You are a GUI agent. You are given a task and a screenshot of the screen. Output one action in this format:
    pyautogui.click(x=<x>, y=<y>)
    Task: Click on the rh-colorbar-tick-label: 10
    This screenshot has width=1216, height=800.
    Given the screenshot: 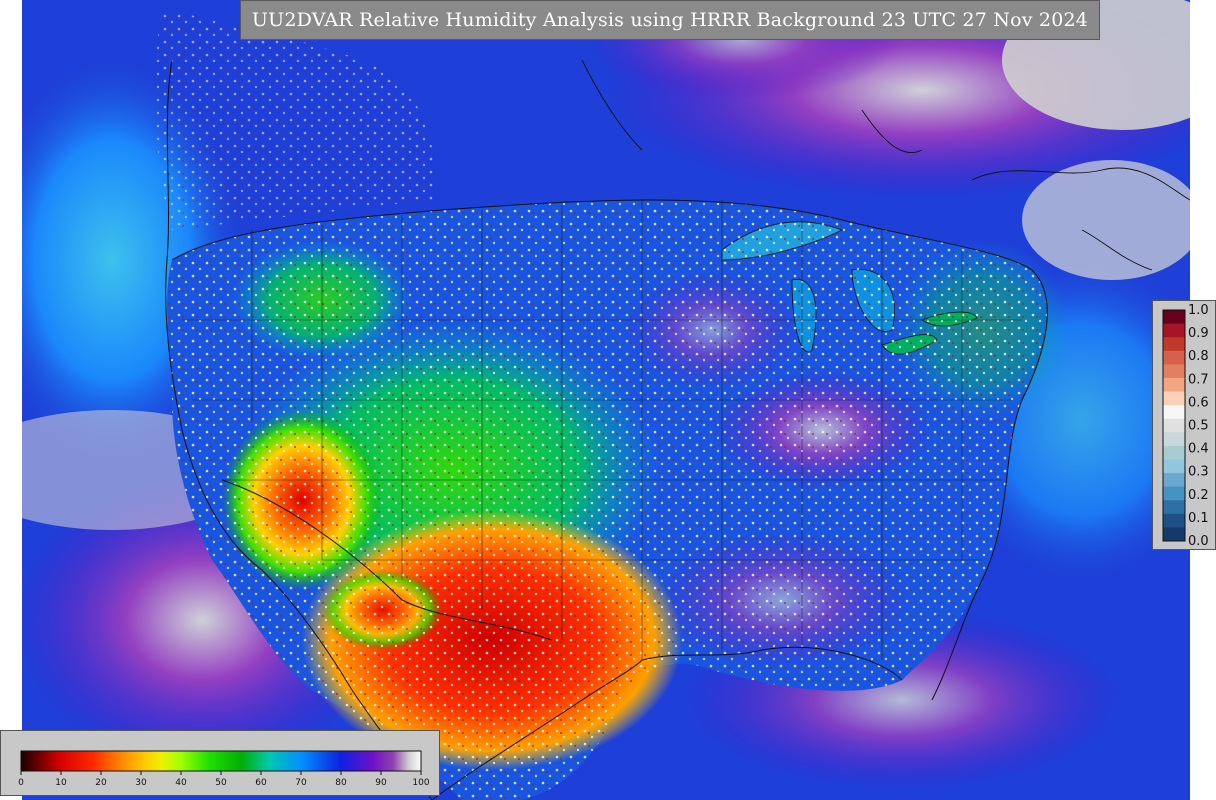 What is the action you would take?
    pyautogui.click(x=61, y=783)
    